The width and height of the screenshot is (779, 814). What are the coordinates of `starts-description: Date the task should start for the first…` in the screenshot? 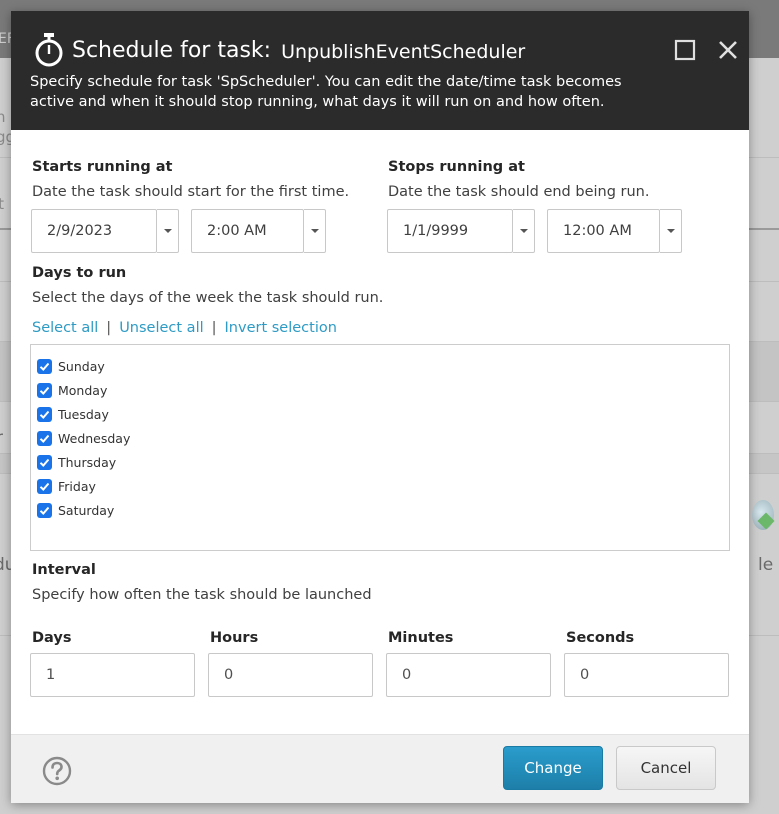 It's located at (191, 192).